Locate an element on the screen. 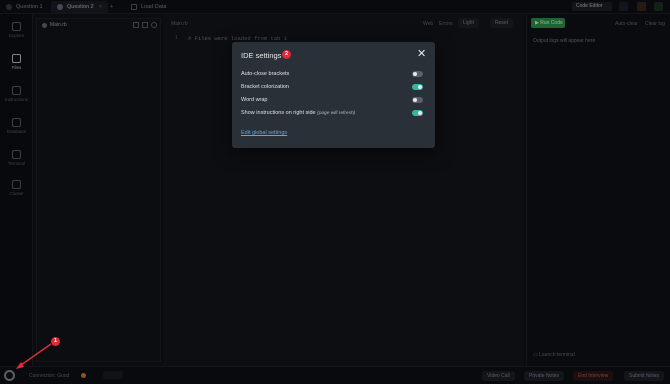 The image size is (670, 384). setting-label: Word wrap is located at coordinates (254, 100).